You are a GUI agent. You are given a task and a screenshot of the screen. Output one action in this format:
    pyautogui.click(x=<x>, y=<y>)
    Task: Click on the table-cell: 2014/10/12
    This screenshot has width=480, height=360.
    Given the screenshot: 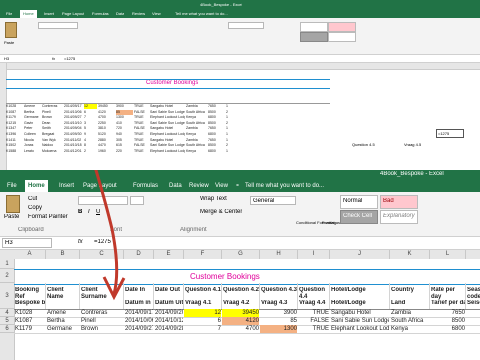 What is the action you would take?
    pyautogui.click(x=168, y=321)
    